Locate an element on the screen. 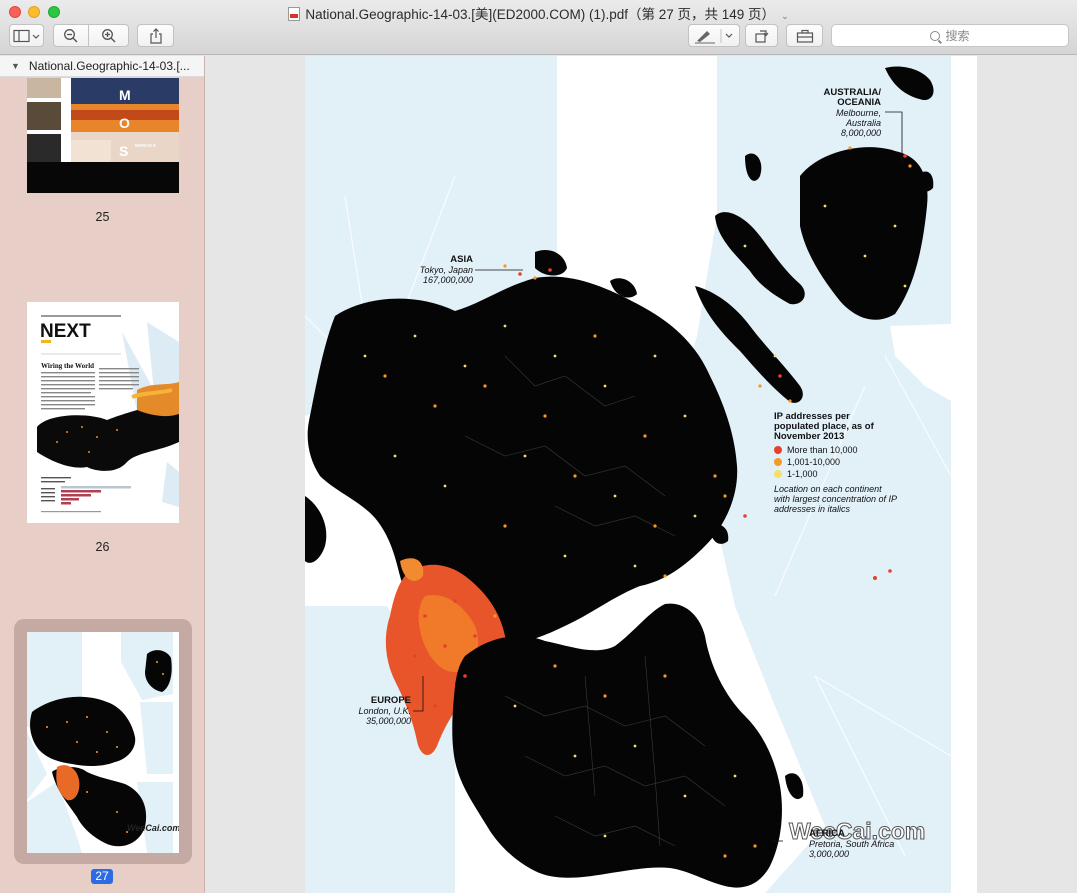 Image resolution: width=1077 pixels, height=893 pixels. thumbnail-date: MARCH 9 is located at coordinates (145, 145).